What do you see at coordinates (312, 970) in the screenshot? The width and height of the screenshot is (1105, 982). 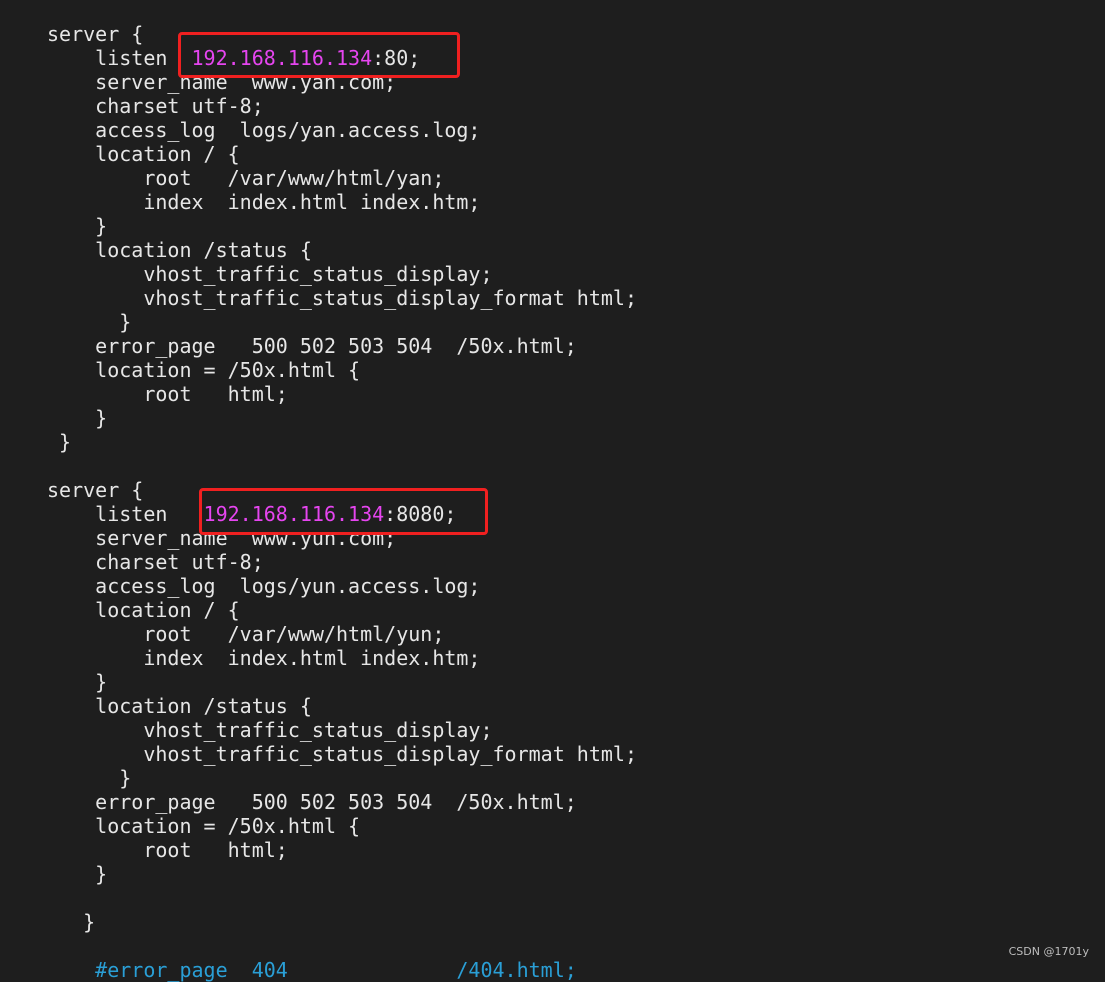 I see `code-comment: #error_page 404 /404.html;` at bounding box center [312, 970].